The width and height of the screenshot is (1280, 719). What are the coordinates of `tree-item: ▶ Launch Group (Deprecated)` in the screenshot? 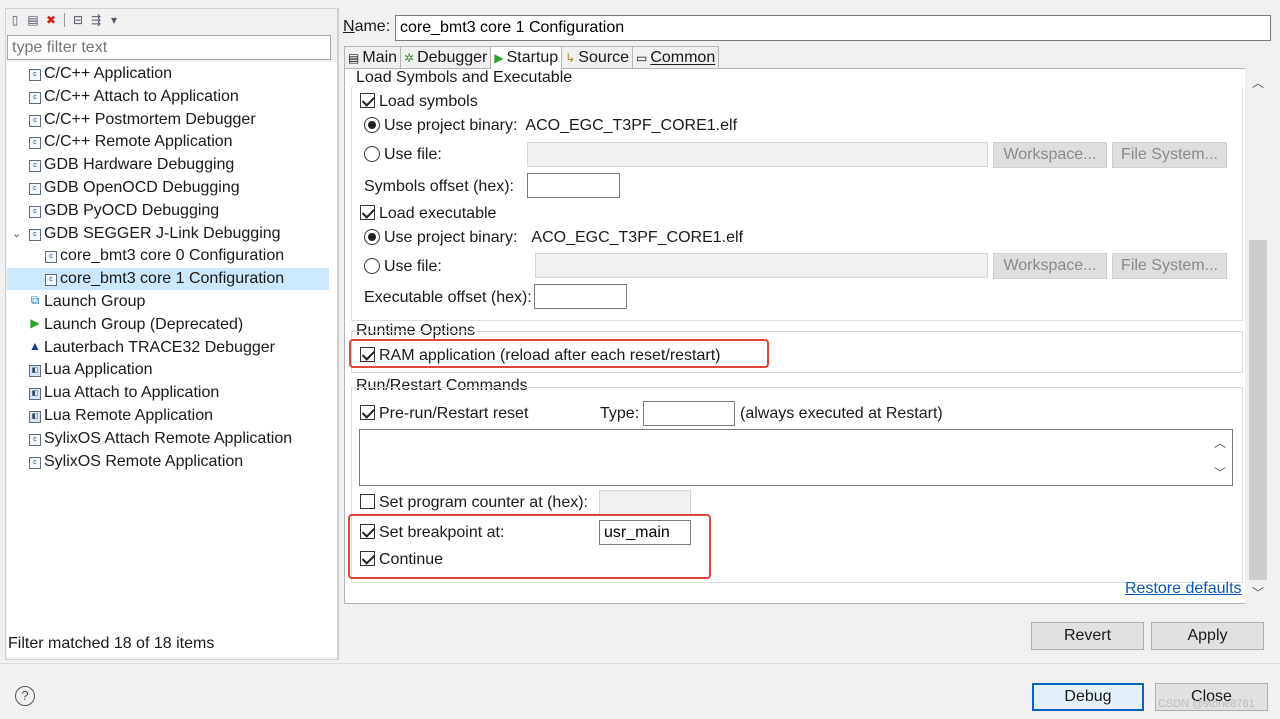 It's located at (136, 325).